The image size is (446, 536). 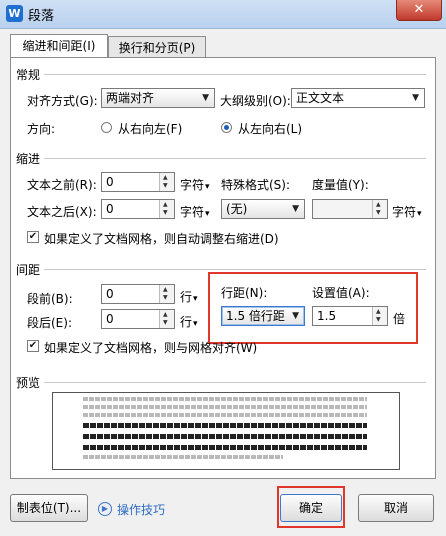 I want to click on preview-next-paragraph, so click(x=183, y=457).